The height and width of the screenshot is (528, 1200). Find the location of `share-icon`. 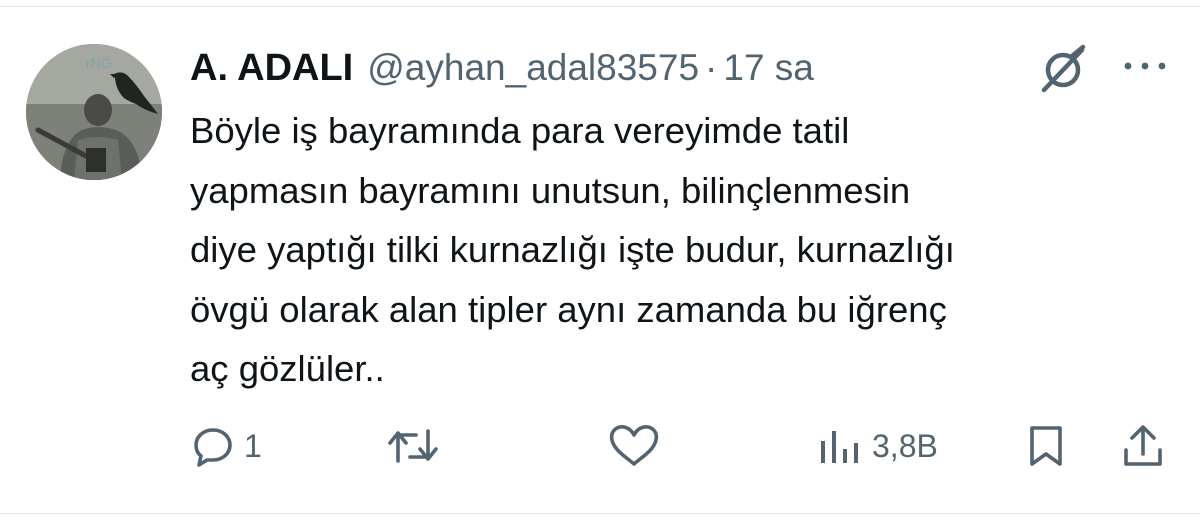

share-icon is located at coordinates (1143, 446).